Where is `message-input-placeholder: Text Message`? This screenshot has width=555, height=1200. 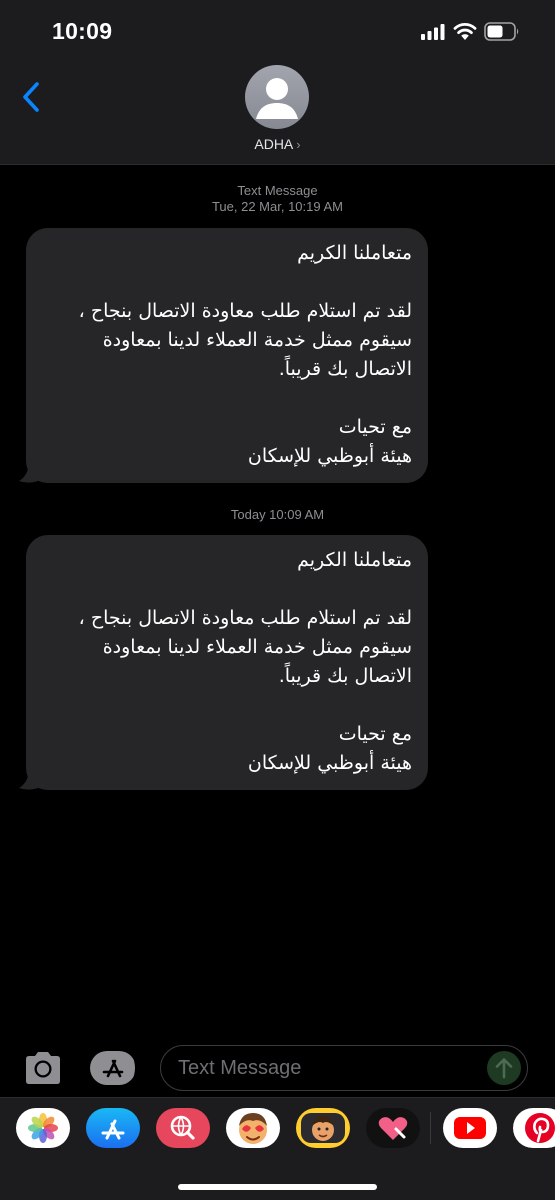 message-input-placeholder: Text Message is located at coordinates (240, 1068).